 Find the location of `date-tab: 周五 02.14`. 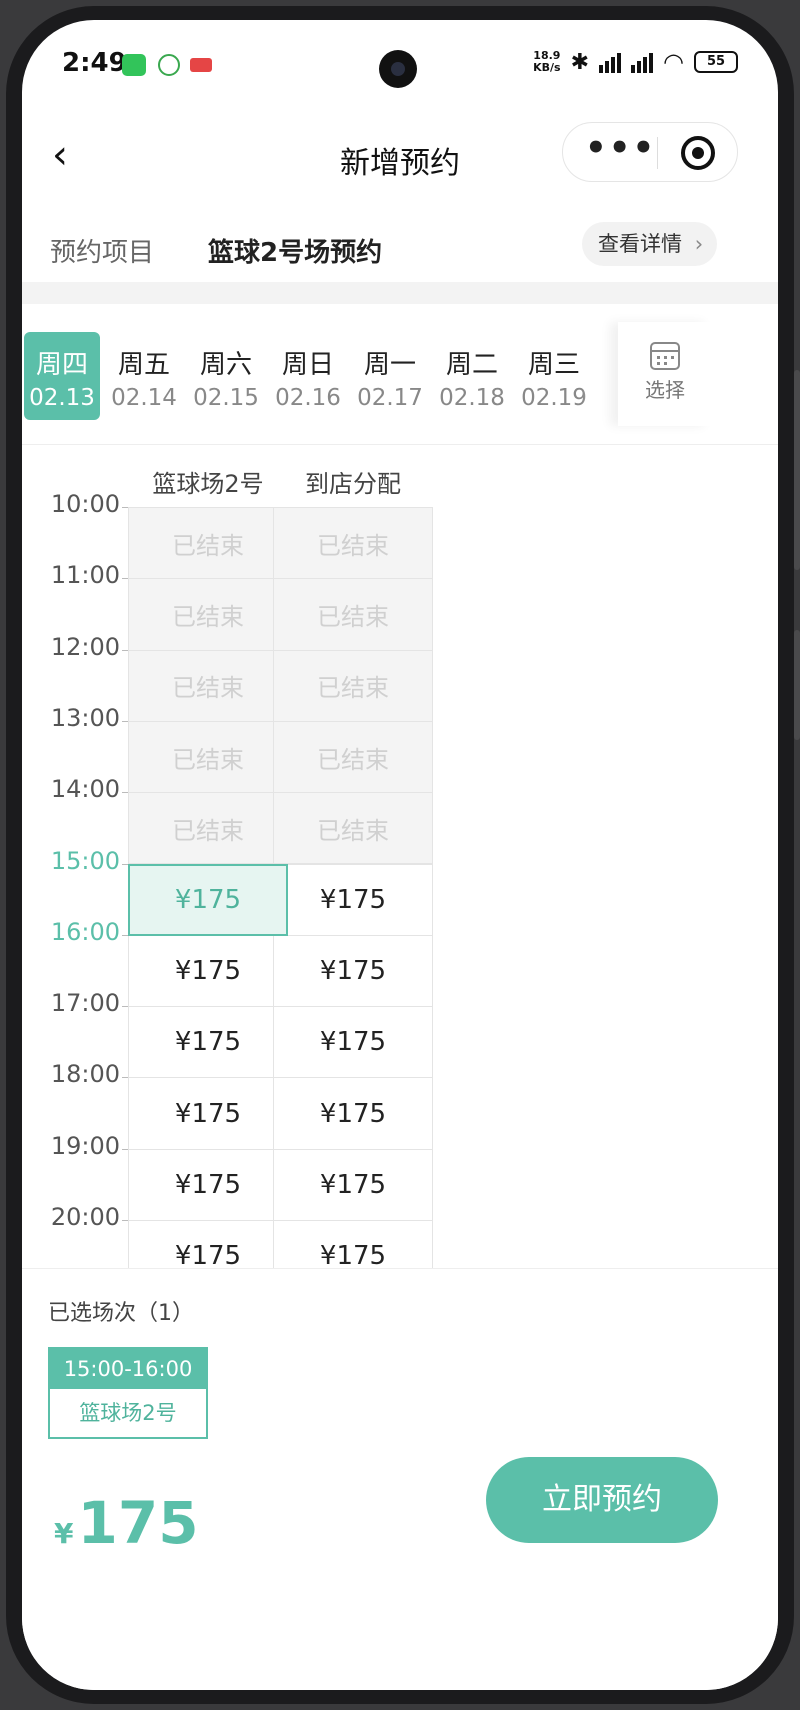

date-tab: 周五 02.14 is located at coordinates (144, 376).